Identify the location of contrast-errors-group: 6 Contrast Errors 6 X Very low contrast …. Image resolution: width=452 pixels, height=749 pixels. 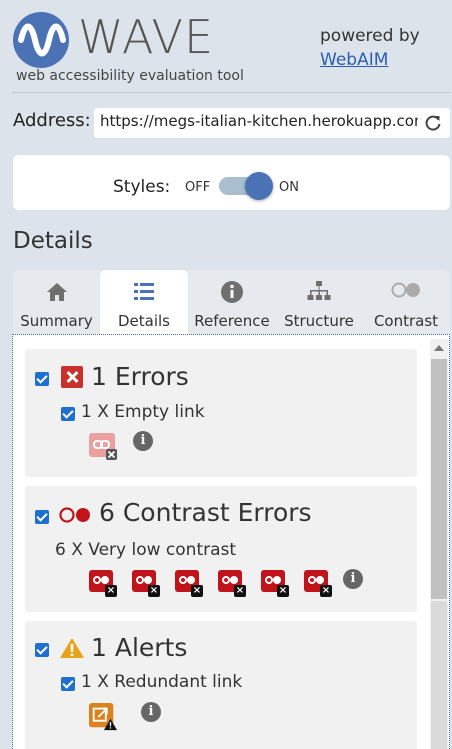
(221, 549).